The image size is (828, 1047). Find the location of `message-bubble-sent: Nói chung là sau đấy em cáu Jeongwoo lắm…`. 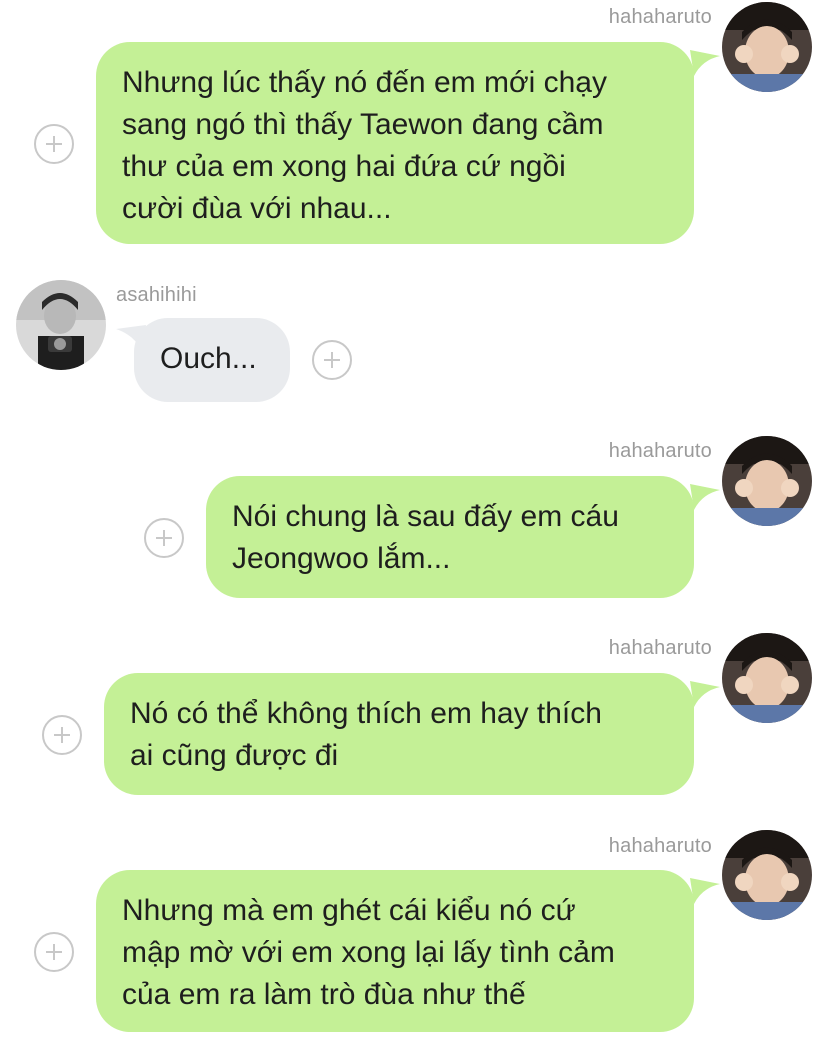

message-bubble-sent: Nói chung là sau đấy em cáu Jeongwoo lắm… is located at coordinates (450, 537).